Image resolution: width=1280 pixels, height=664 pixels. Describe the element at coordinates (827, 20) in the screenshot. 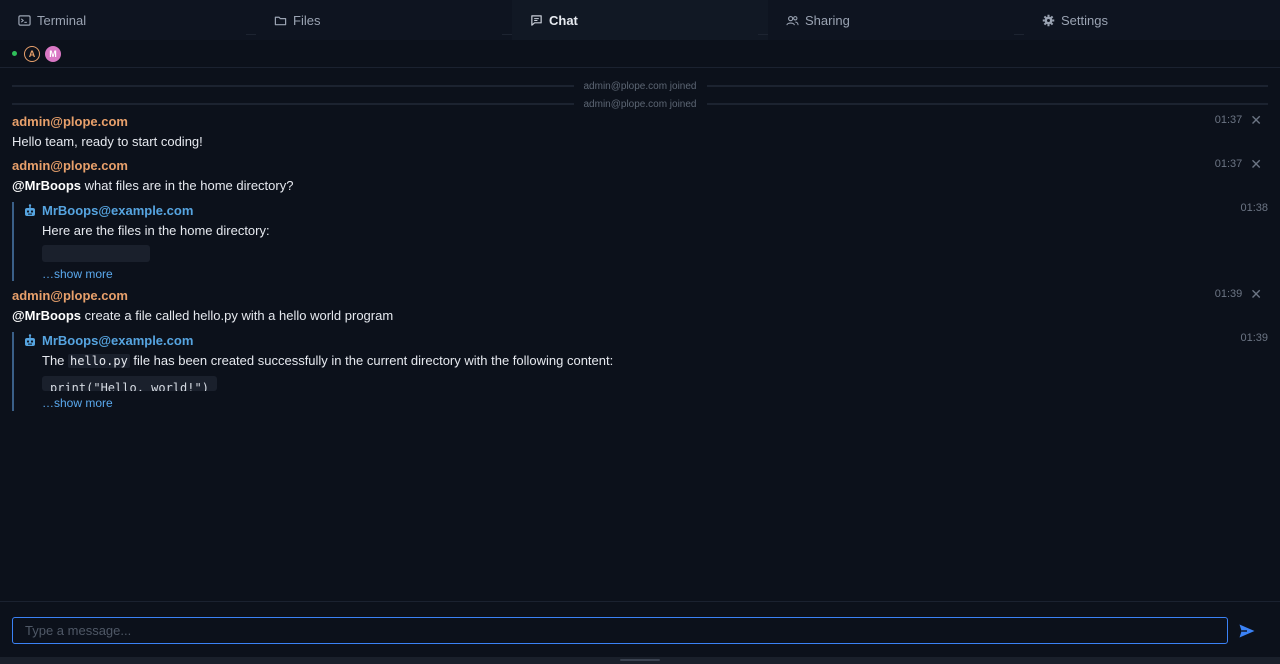

I see `tab-label: Sharing` at that location.